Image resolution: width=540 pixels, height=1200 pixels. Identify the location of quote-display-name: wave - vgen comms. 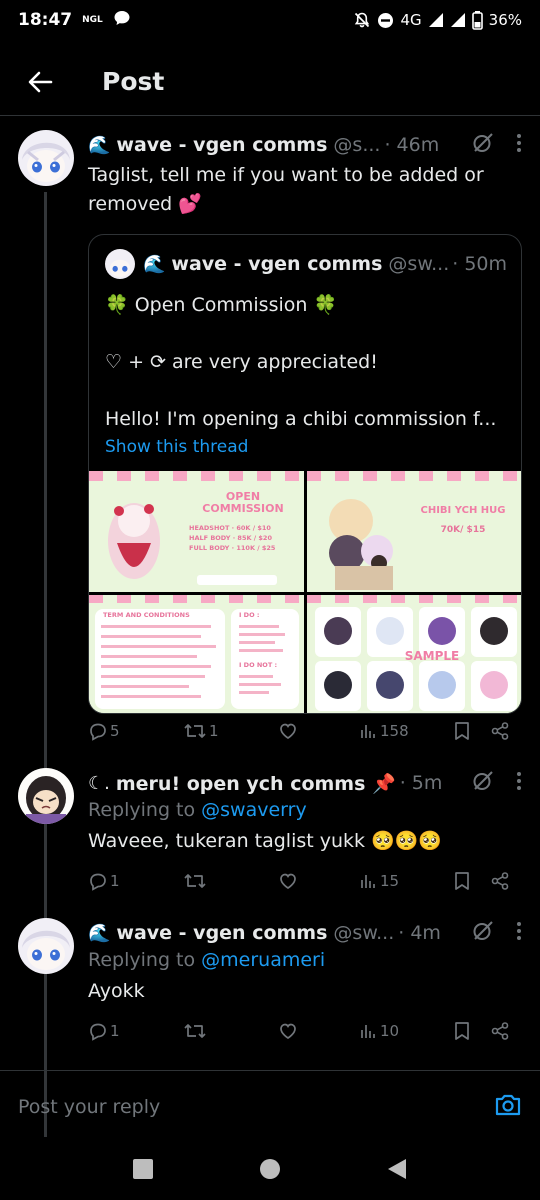
(277, 264).